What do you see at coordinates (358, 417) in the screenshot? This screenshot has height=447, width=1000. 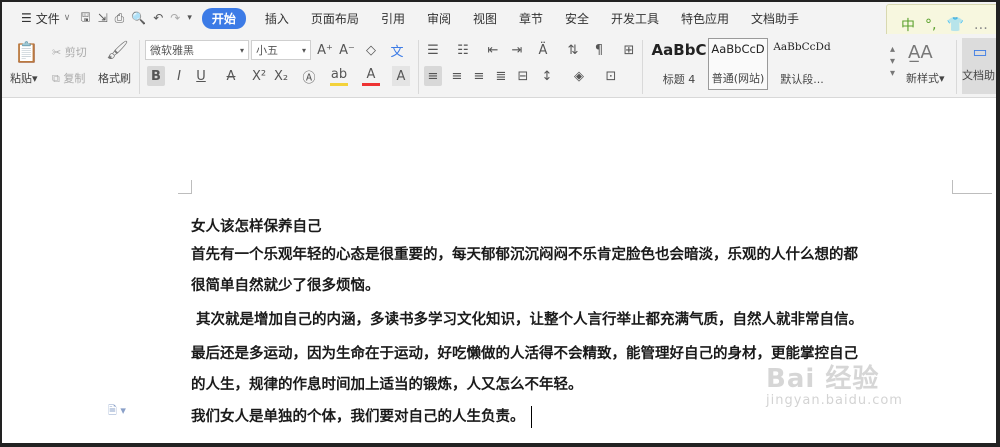 I see `paragraph-line: 我们女人是单独的个体，我们要对自己的人生负责。` at bounding box center [358, 417].